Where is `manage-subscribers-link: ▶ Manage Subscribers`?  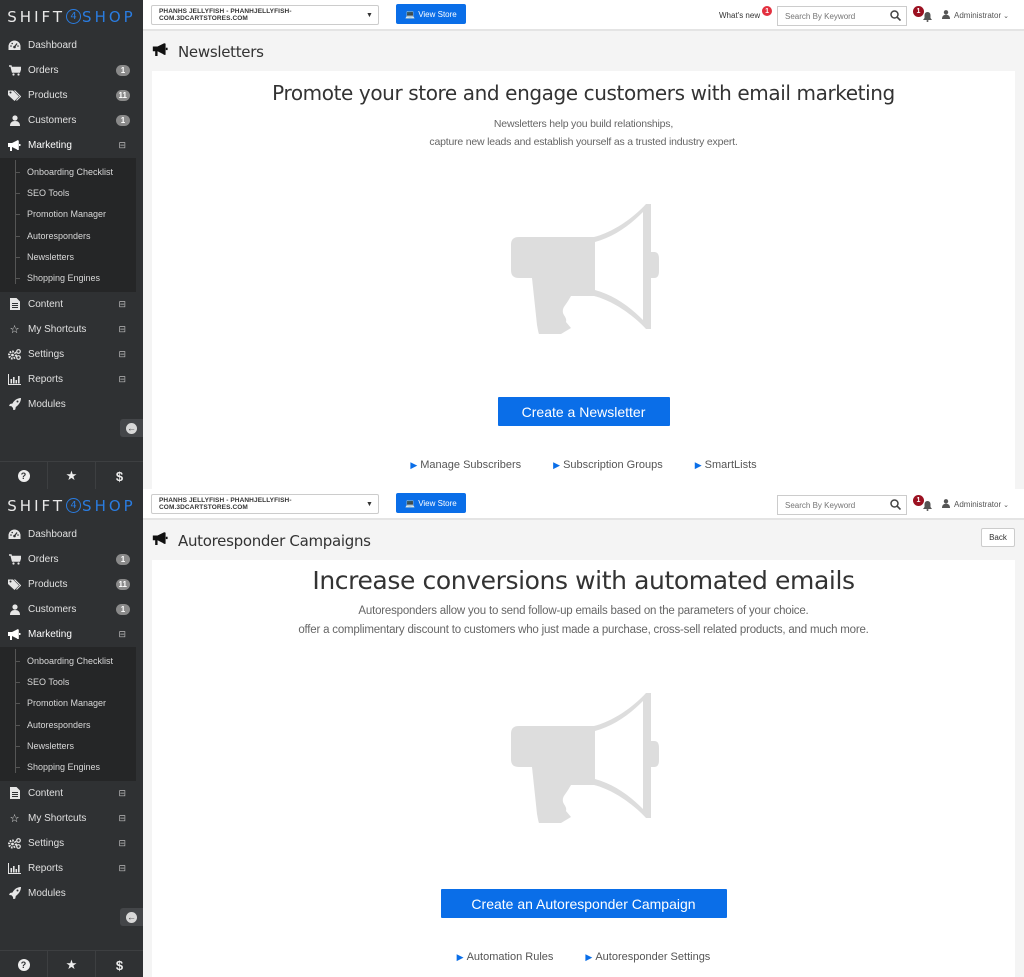
manage-subscribers-link: ▶ Manage Subscribers is located at coordinates (465, 465).